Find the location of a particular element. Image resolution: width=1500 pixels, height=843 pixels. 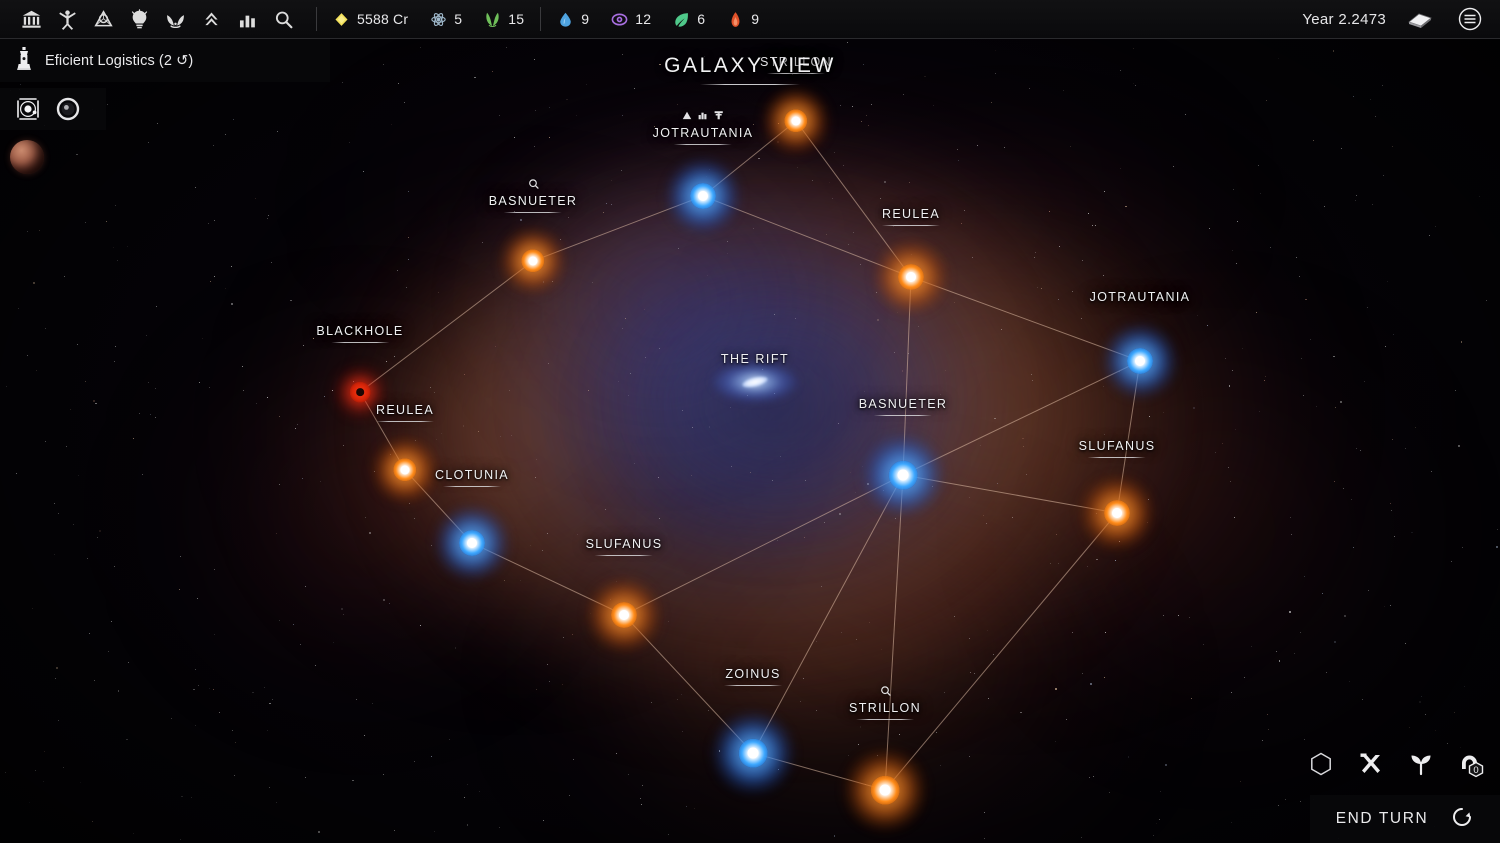

star-label-basnueter-nw: BASNUETER is located at coordinates (533, 203).